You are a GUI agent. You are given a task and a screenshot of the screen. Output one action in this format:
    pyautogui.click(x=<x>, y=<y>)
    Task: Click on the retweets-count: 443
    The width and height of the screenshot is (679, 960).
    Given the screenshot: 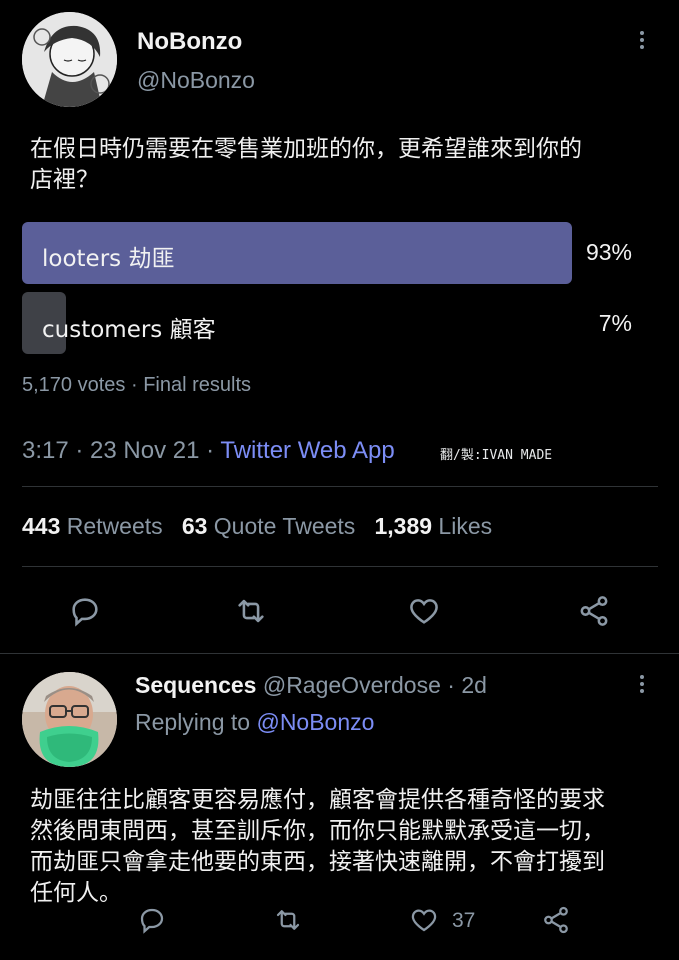 What is the action you would take?
    pyautogui.click(x=41, y=526)
    